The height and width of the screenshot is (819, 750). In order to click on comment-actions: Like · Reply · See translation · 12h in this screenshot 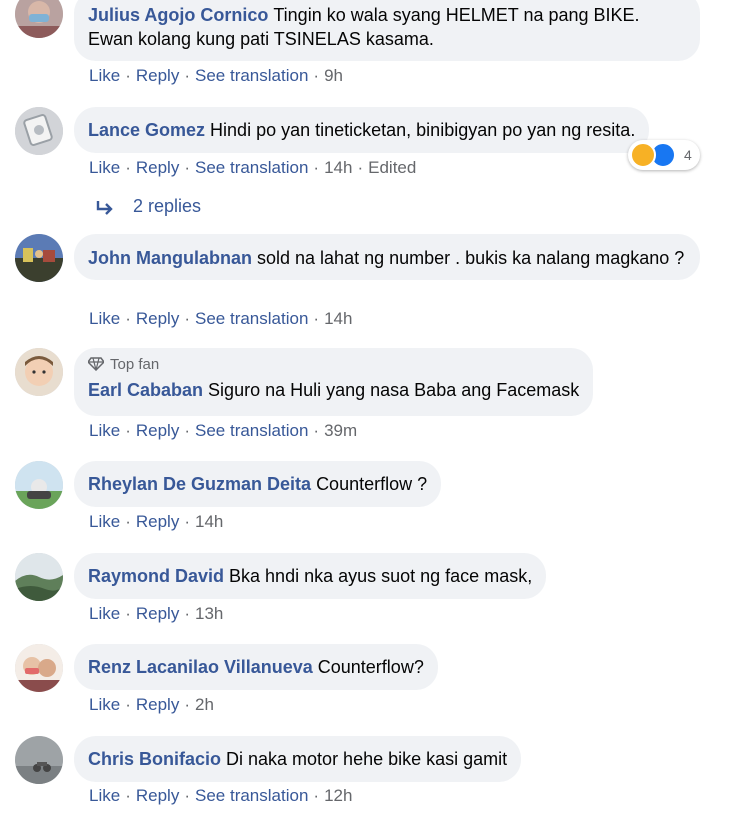, I will do `click(221, 795)`.